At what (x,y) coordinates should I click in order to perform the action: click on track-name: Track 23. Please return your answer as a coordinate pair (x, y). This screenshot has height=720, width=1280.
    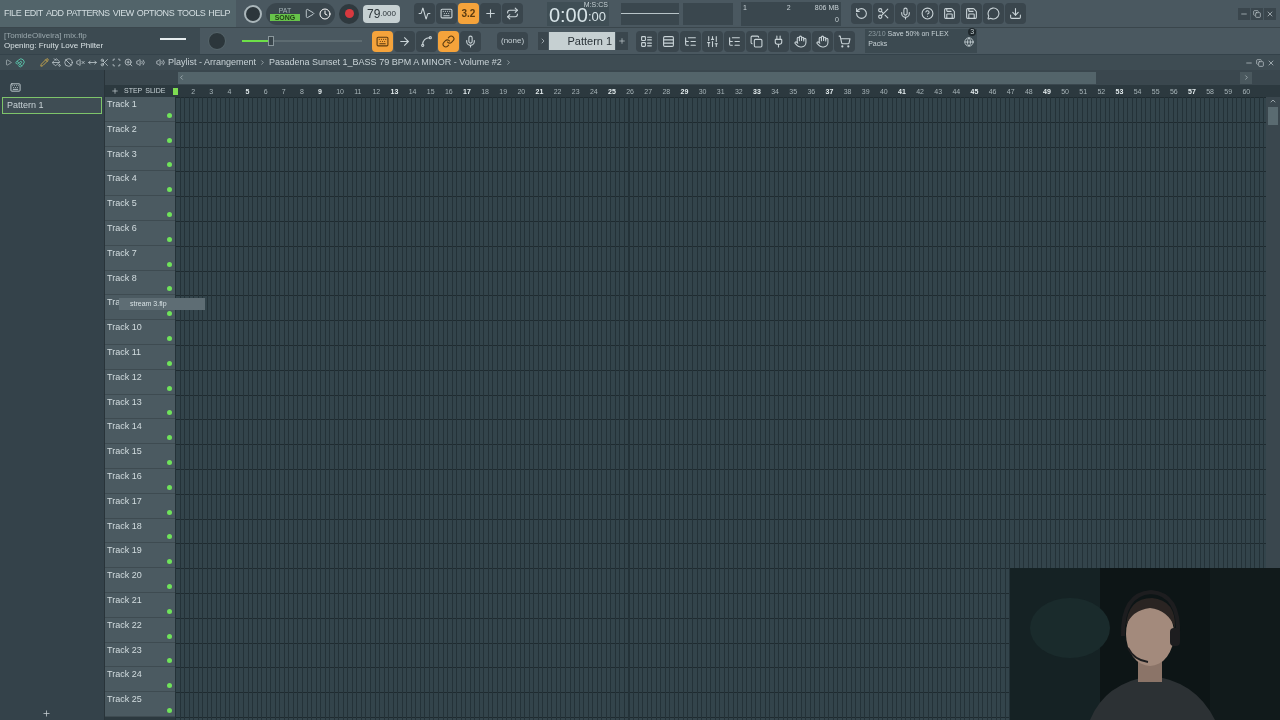
    Looking at the image, I should click on (124, 650).